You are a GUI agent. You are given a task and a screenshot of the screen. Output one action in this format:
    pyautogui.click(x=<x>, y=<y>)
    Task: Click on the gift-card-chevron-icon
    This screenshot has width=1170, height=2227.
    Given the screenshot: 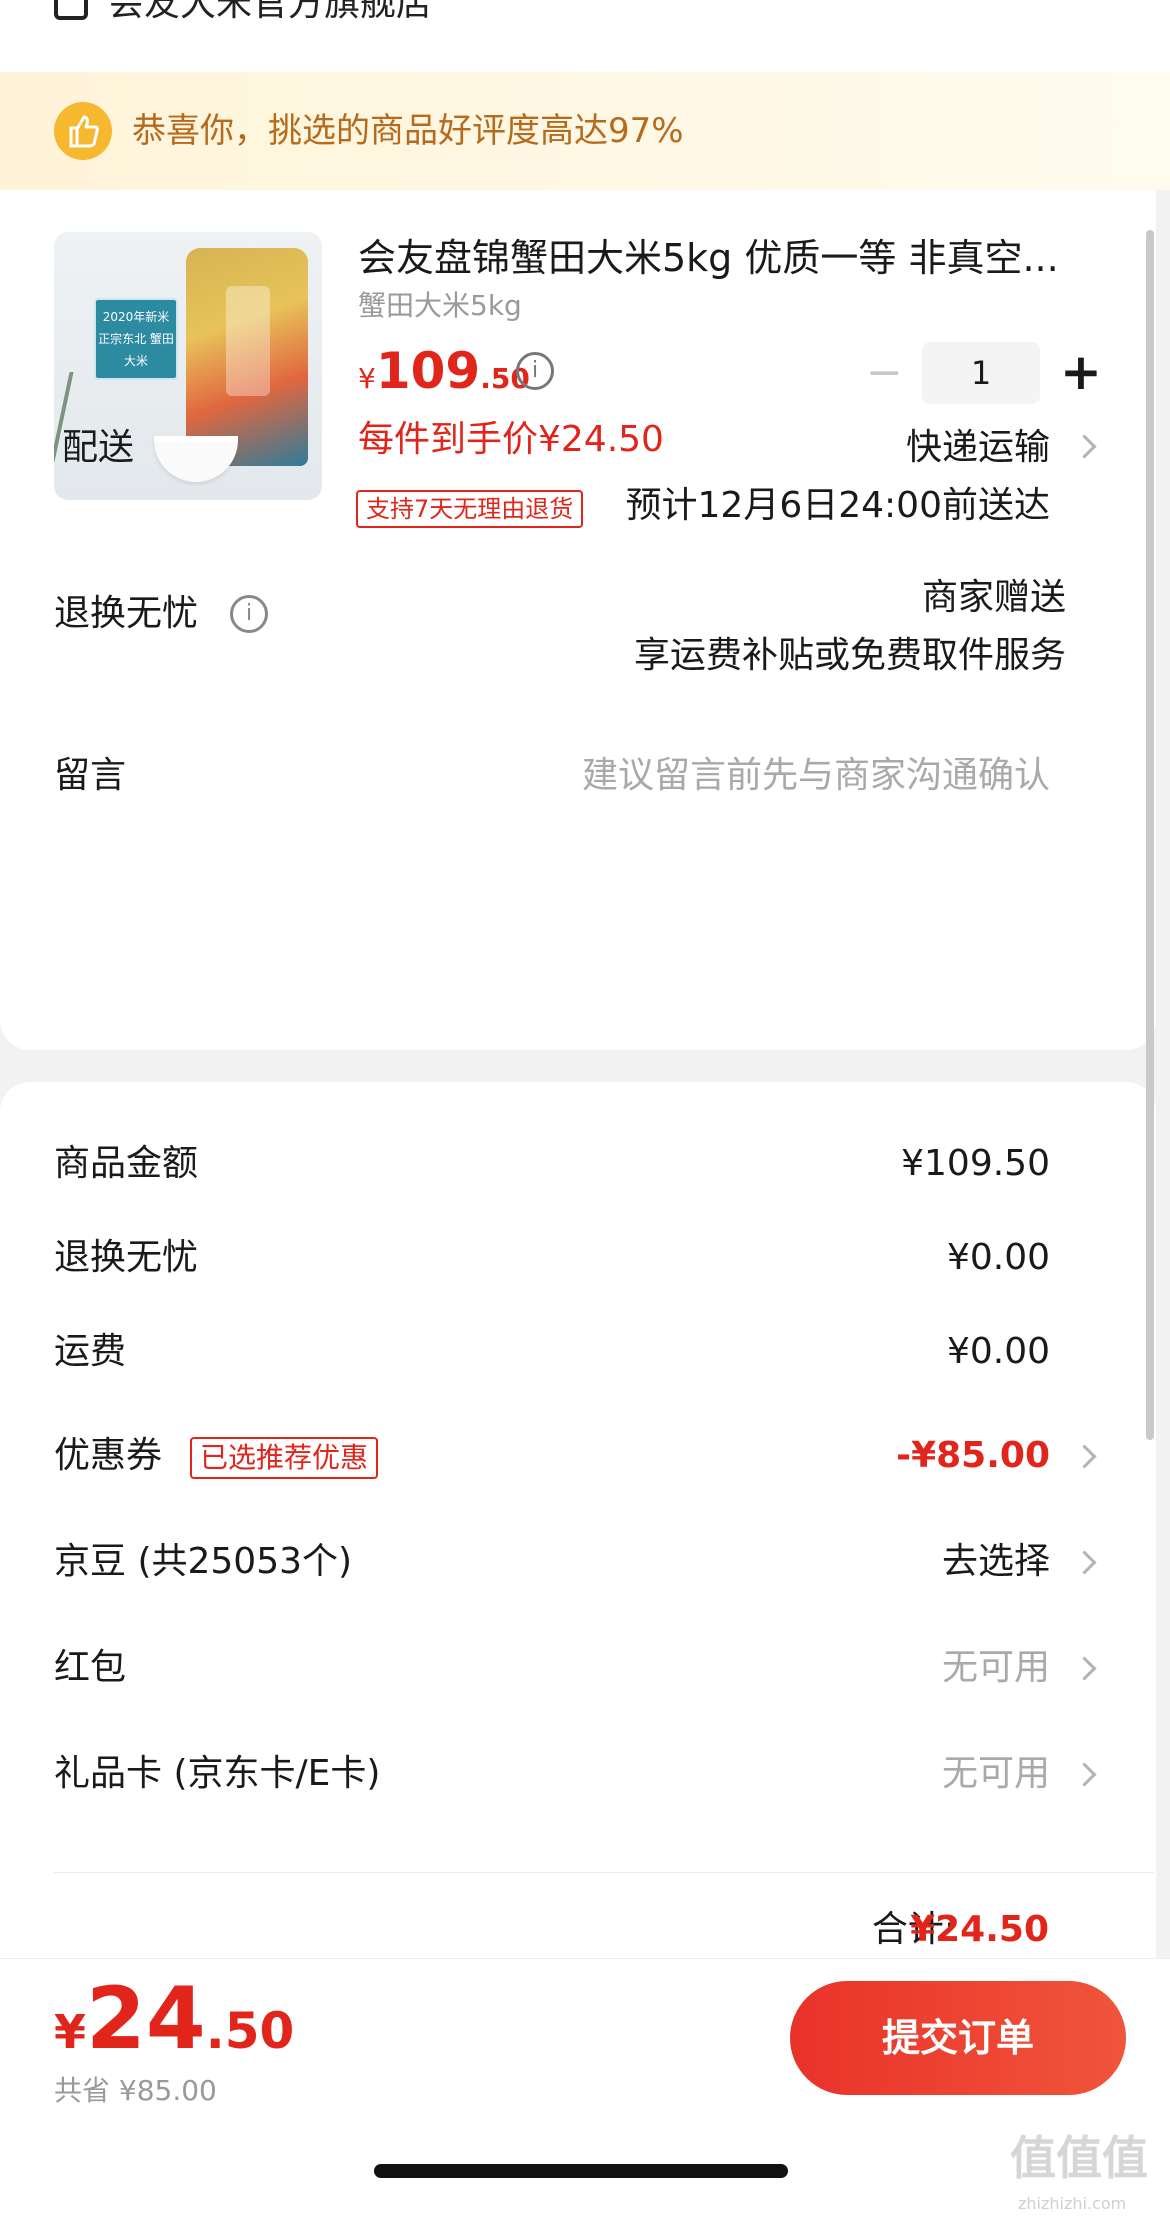 What is the action you would take?
    pyautogui.click(x=1084, y=1774)
    